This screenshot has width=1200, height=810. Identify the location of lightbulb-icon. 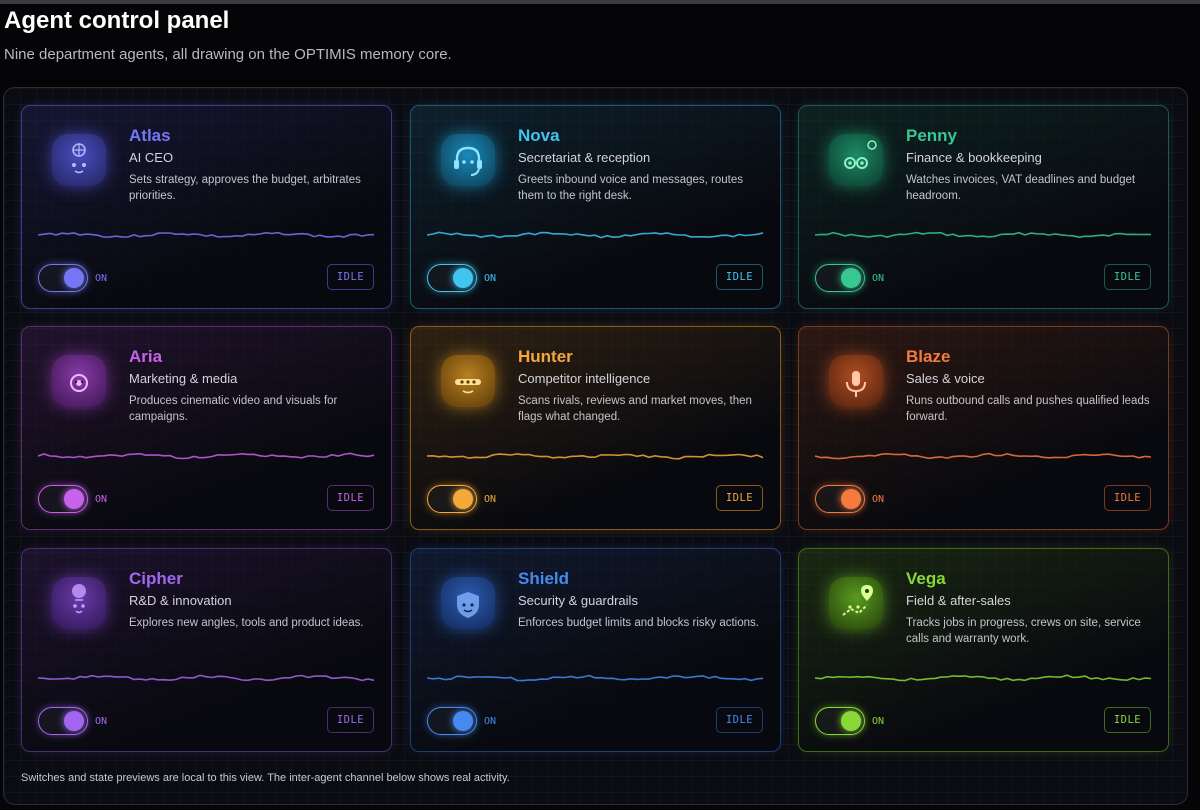
(79, 599).